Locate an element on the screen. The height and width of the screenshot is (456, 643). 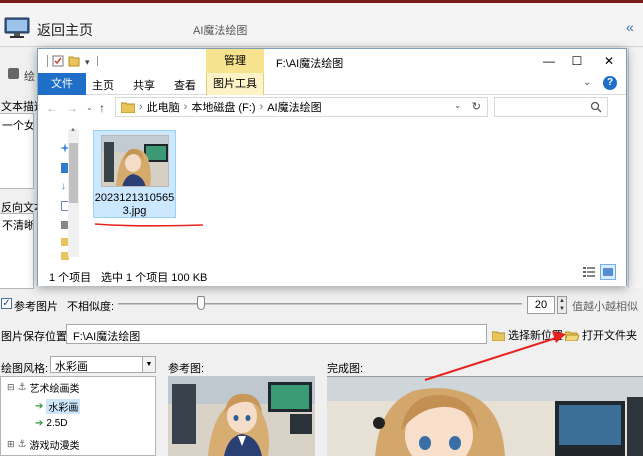
open-folder-icon is located at coordinates (572, 335).